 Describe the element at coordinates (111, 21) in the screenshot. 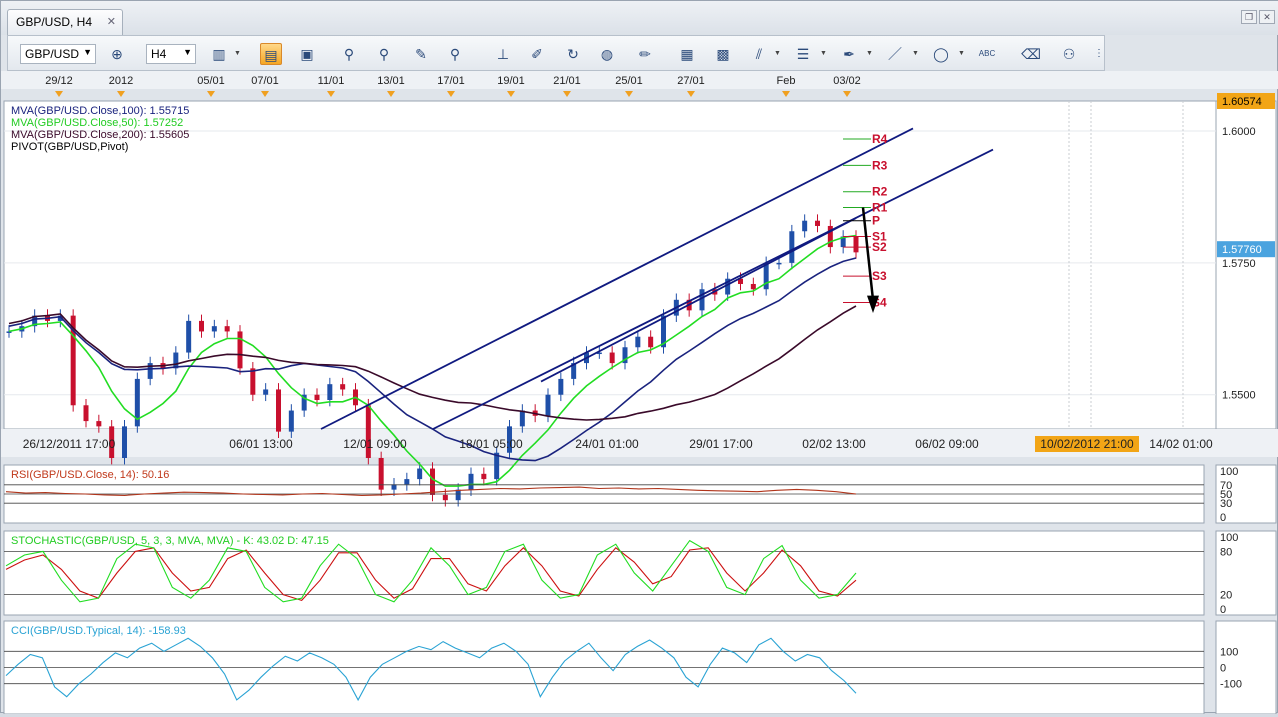

I see `tab-close-icon: ✕` at that location.